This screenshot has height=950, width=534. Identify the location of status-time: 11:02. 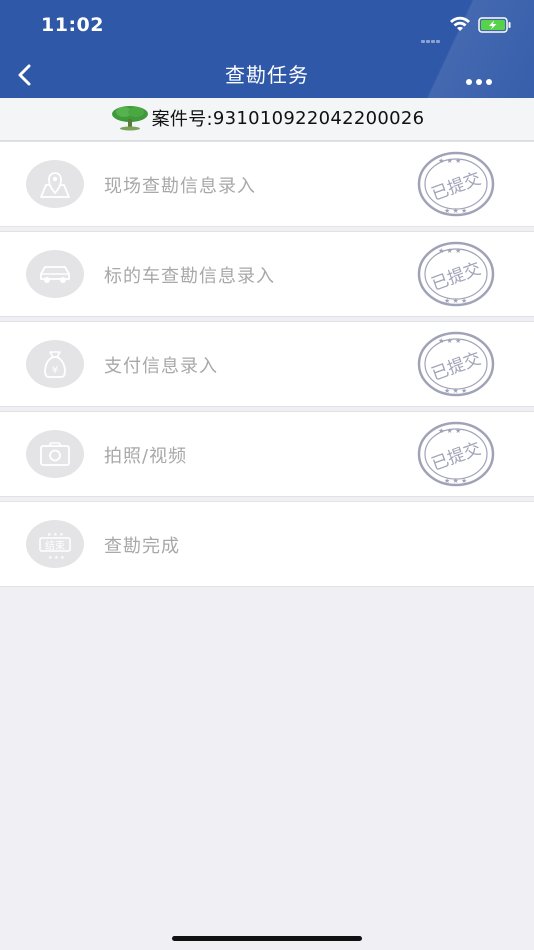
(72, 25).